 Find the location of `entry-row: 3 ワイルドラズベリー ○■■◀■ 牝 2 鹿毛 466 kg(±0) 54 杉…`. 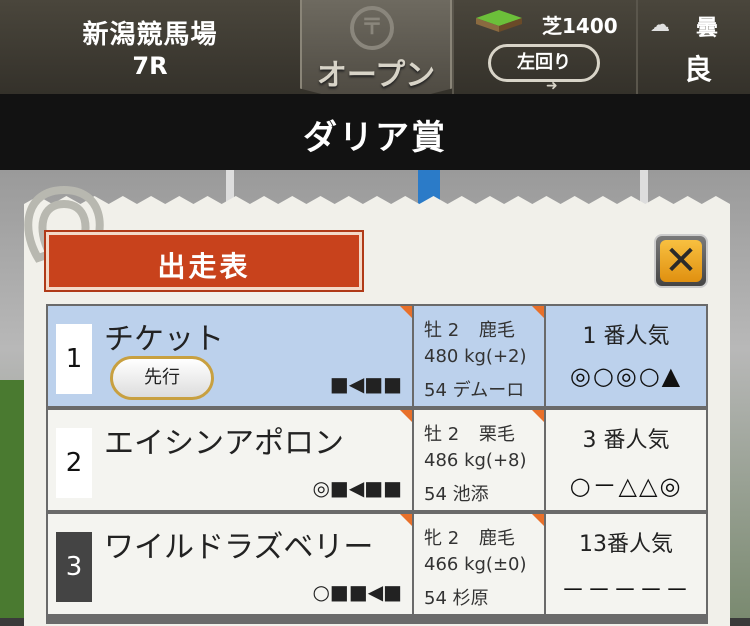

entry-row: 3 ワイルドラズベリー ○■■◀■ 牝 2 鹿毛 466 kg(±0) 54 杉… is located at coordinates (377, 563).